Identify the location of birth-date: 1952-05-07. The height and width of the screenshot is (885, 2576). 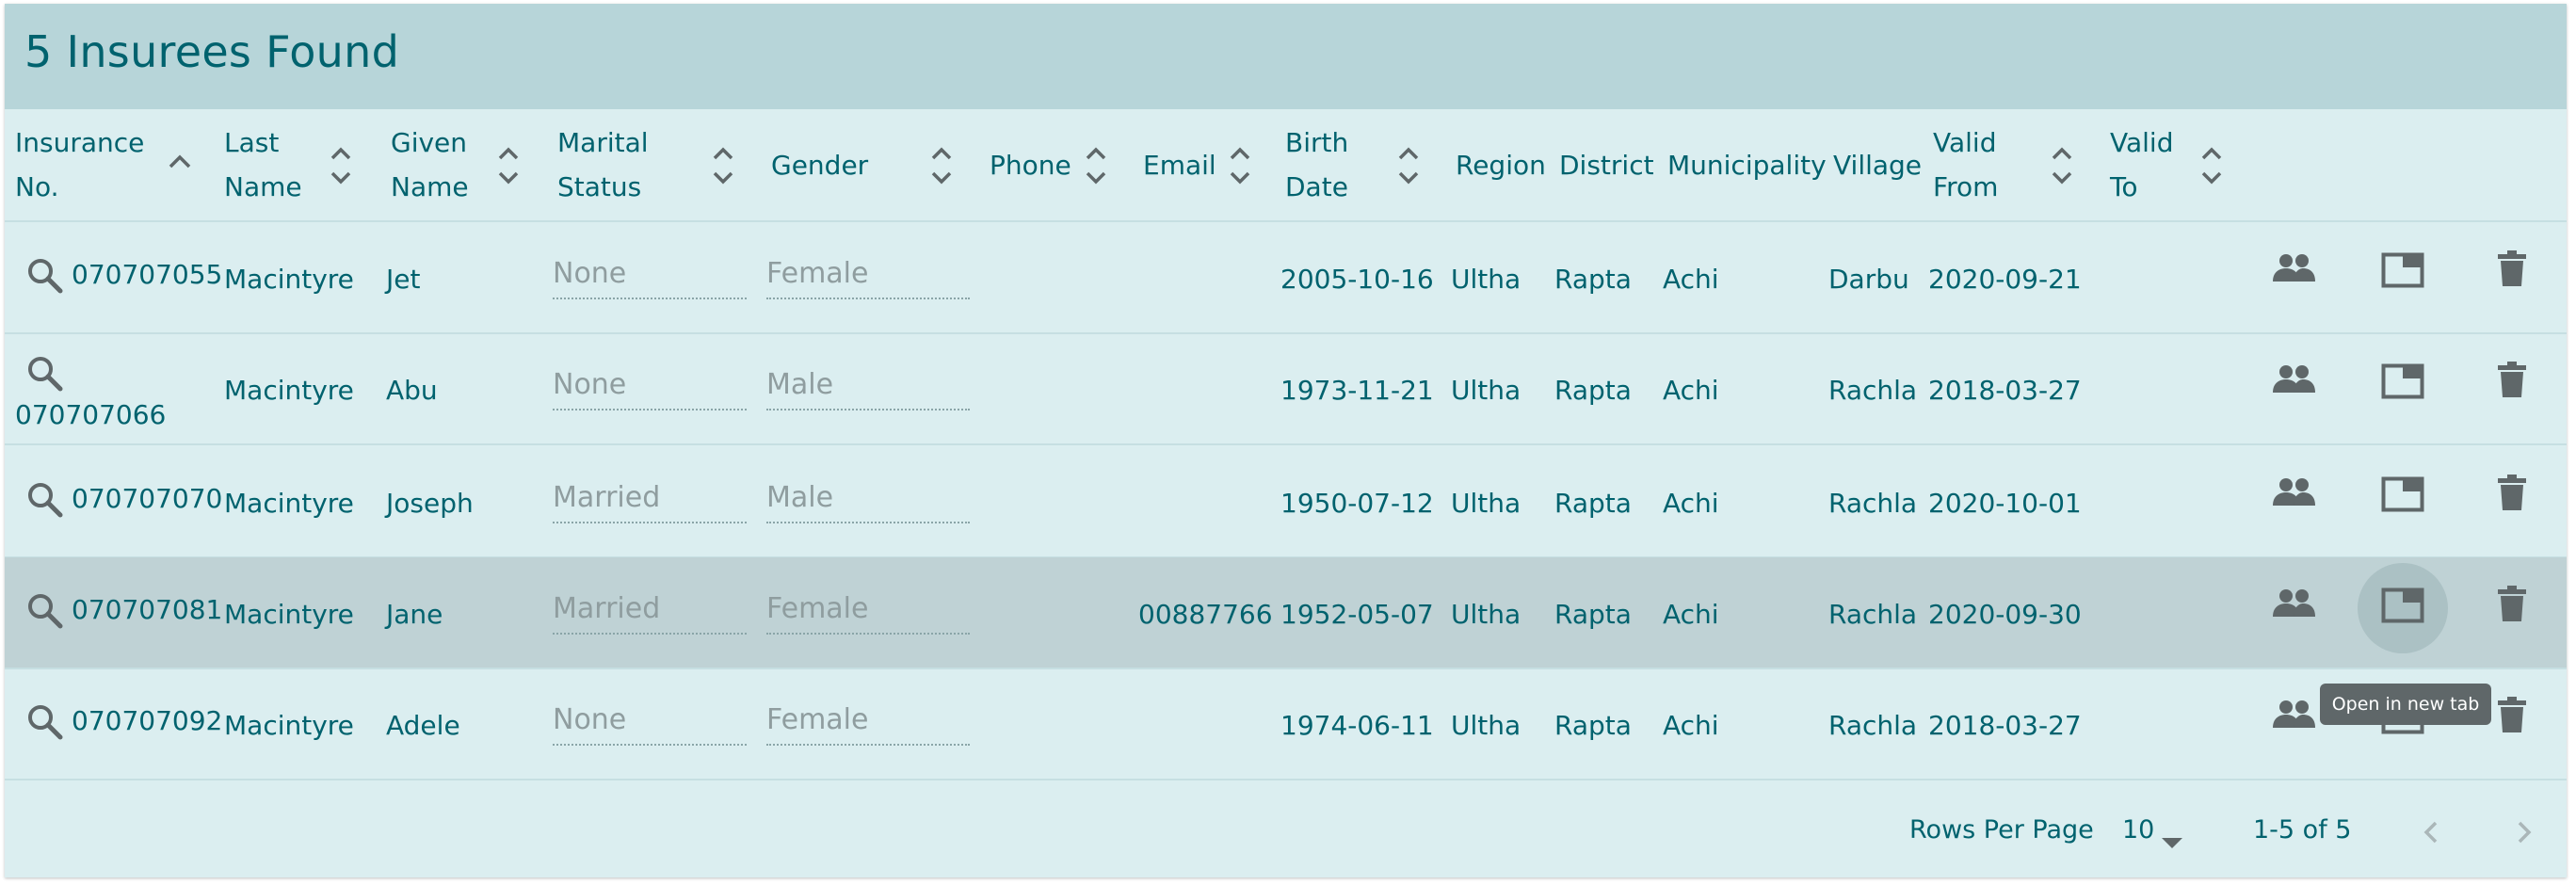
(1357, 614).